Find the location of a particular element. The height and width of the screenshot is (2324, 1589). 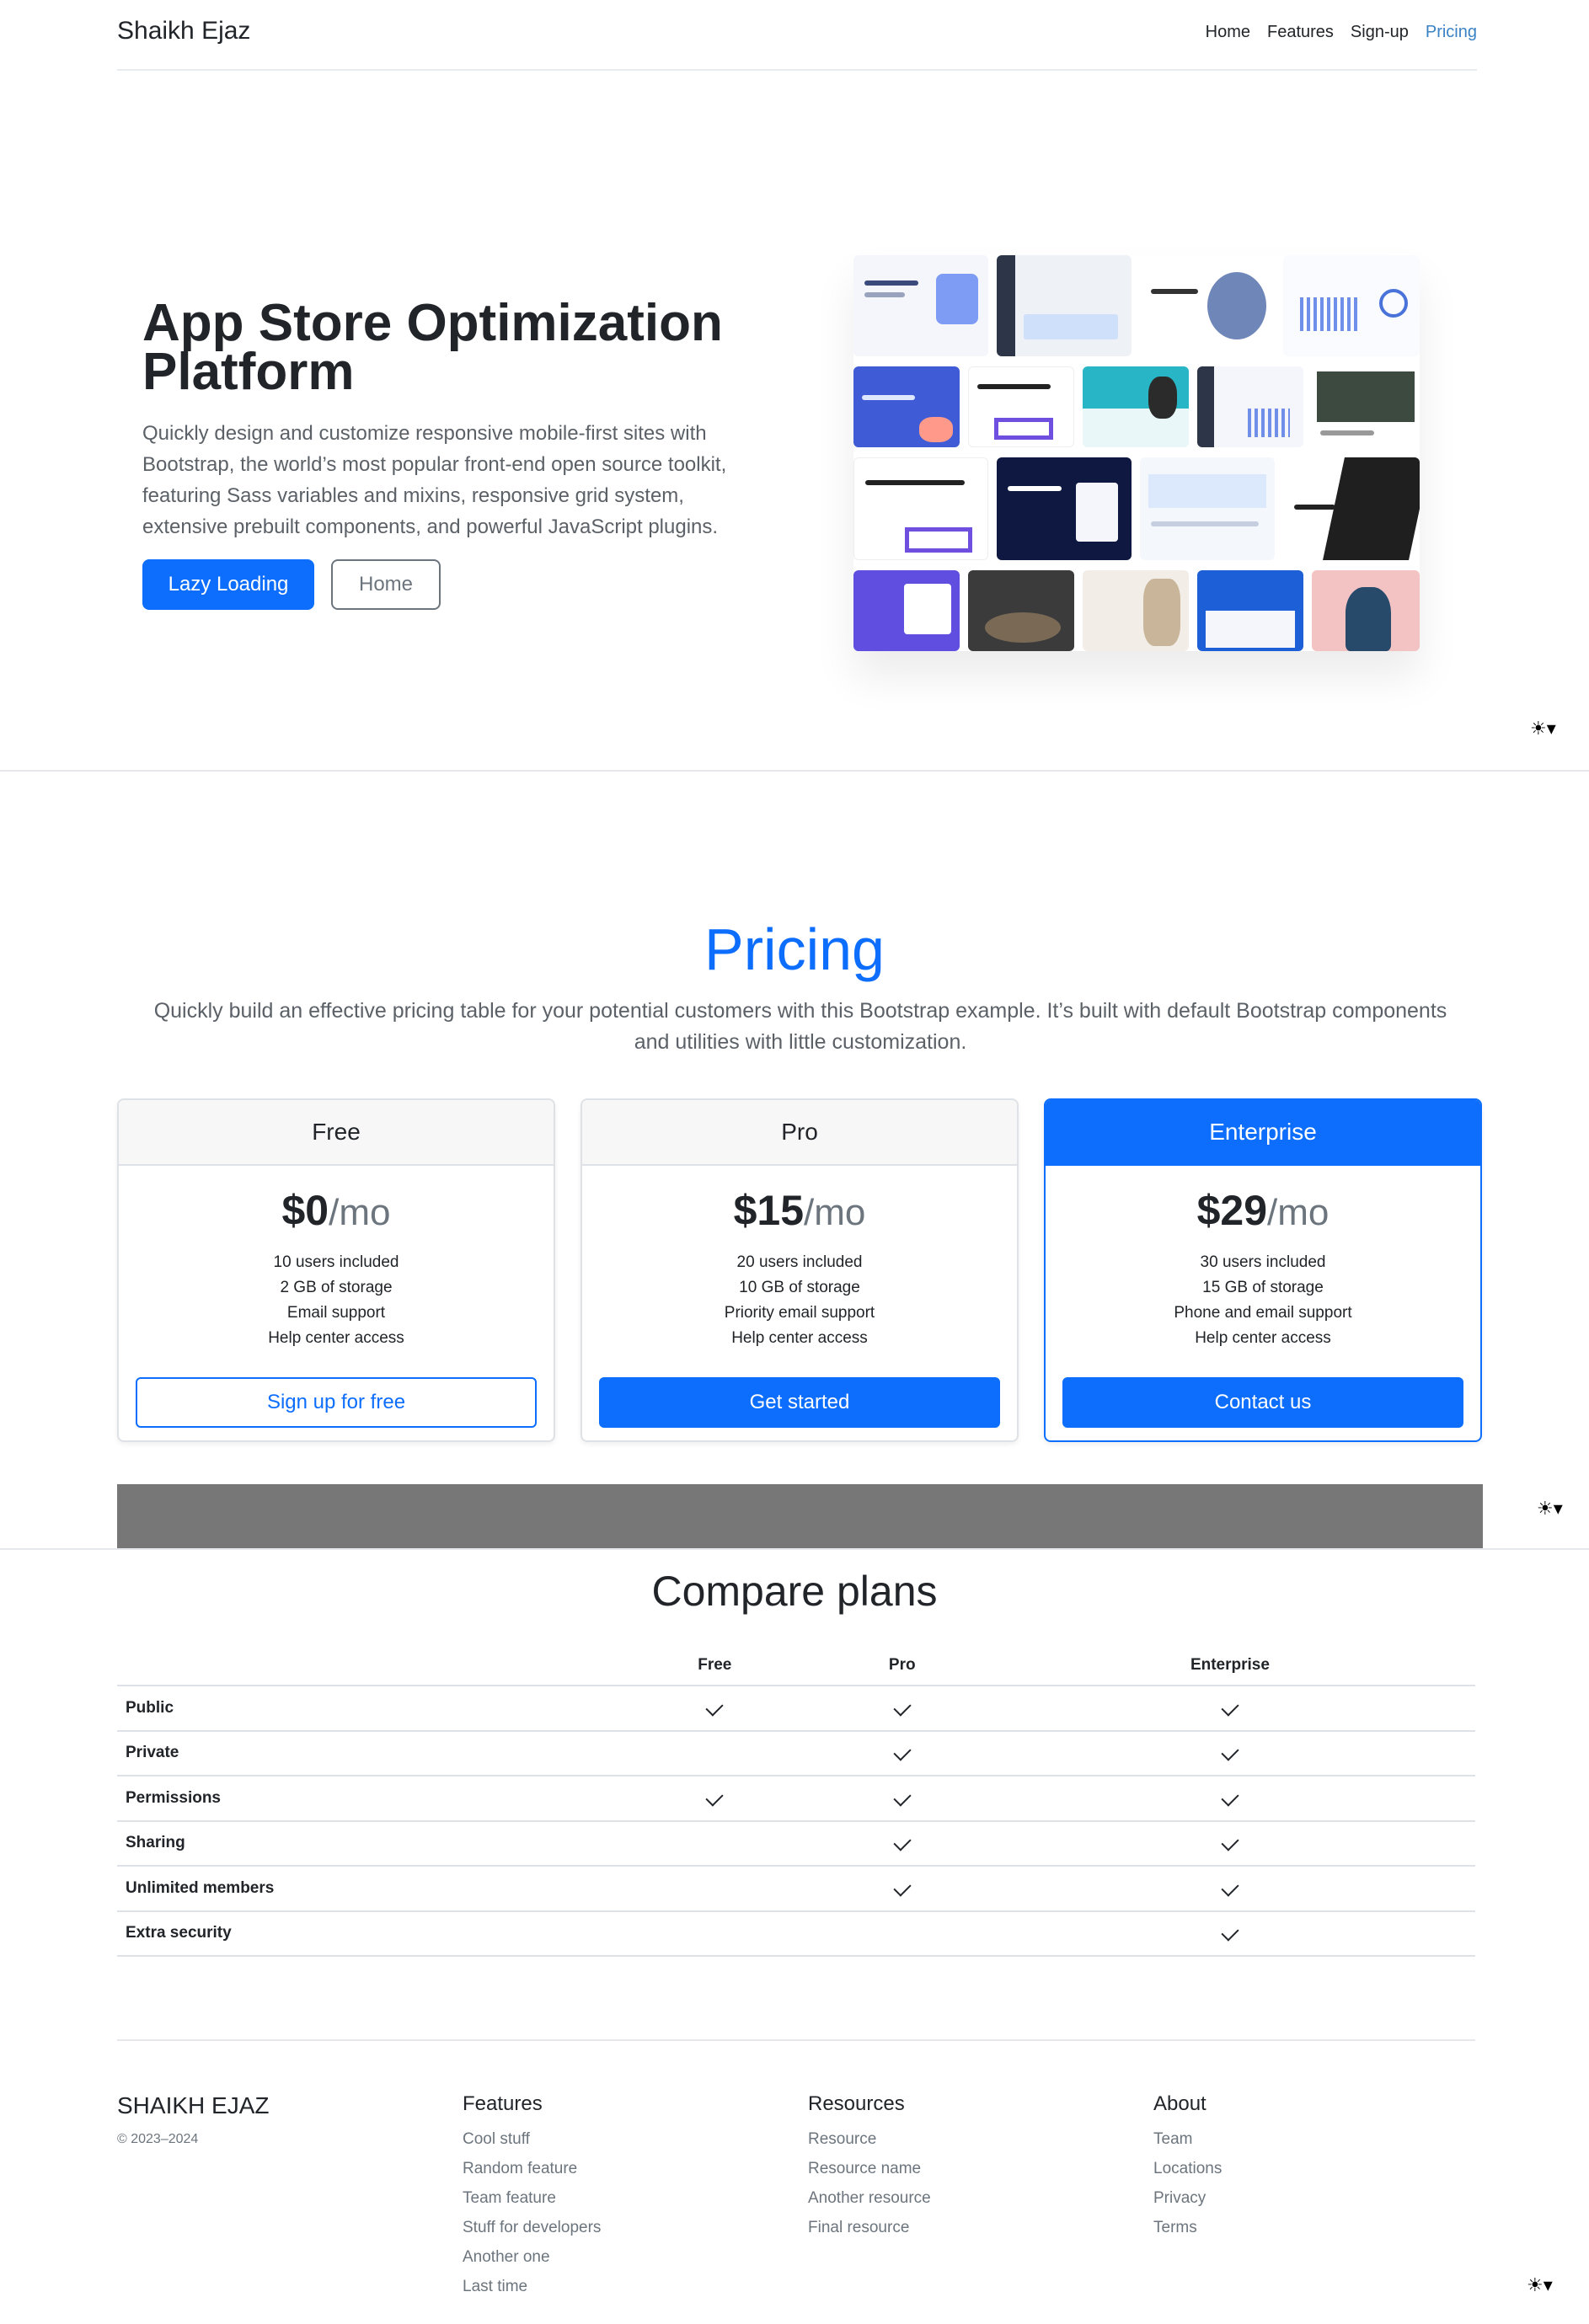

table-row: Extra security is located at coordinates (796, 1933).